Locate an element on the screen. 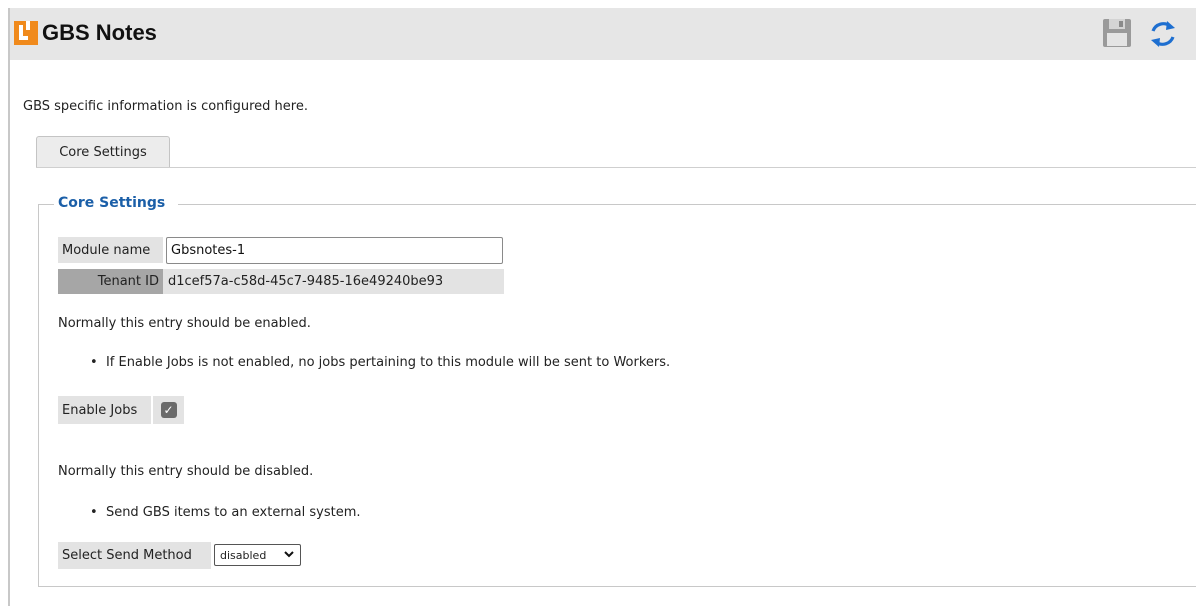 Image resolution: width=1196 pixels, height=606 pixels. send-method-bullet-text: Send GBS items to an external system. is located at coordinates (233, 512).